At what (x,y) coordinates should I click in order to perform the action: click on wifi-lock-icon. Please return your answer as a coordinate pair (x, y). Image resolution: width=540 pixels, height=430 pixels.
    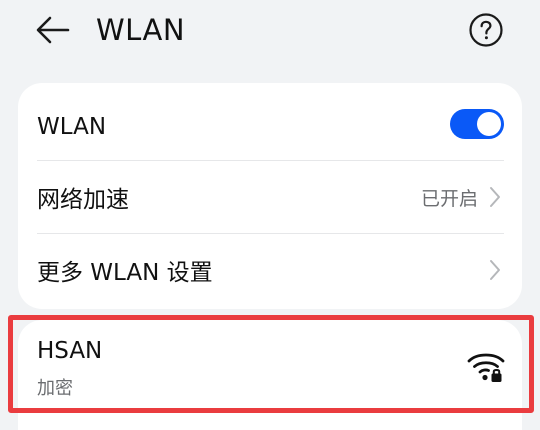
    Looking at the image, I should click on (486, 367).